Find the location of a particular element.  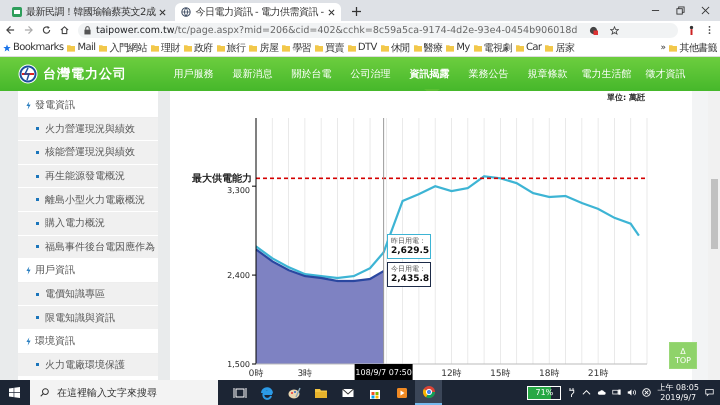

mail-icon is located at coordinates (347, 393).